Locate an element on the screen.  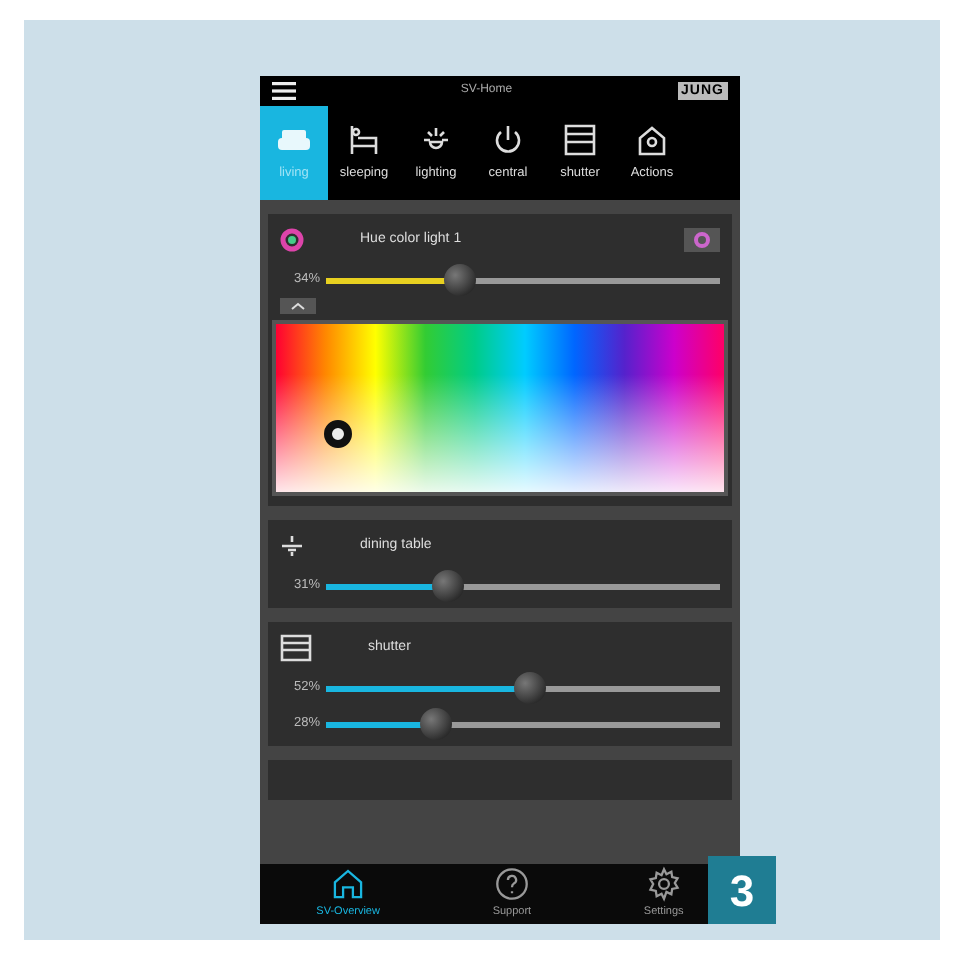
pendant-lamp-icon is located at coordinates (292, 546).